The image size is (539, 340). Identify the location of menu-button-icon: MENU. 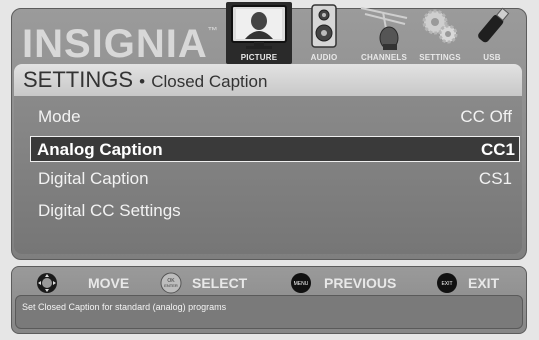
(301, 283).